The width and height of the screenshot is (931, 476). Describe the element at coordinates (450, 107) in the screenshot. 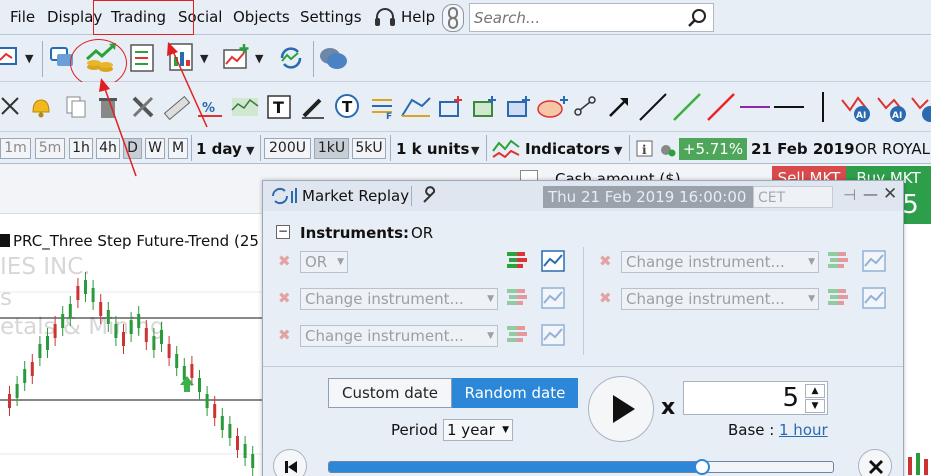

I see `rectangle-tool-icon` at that location.